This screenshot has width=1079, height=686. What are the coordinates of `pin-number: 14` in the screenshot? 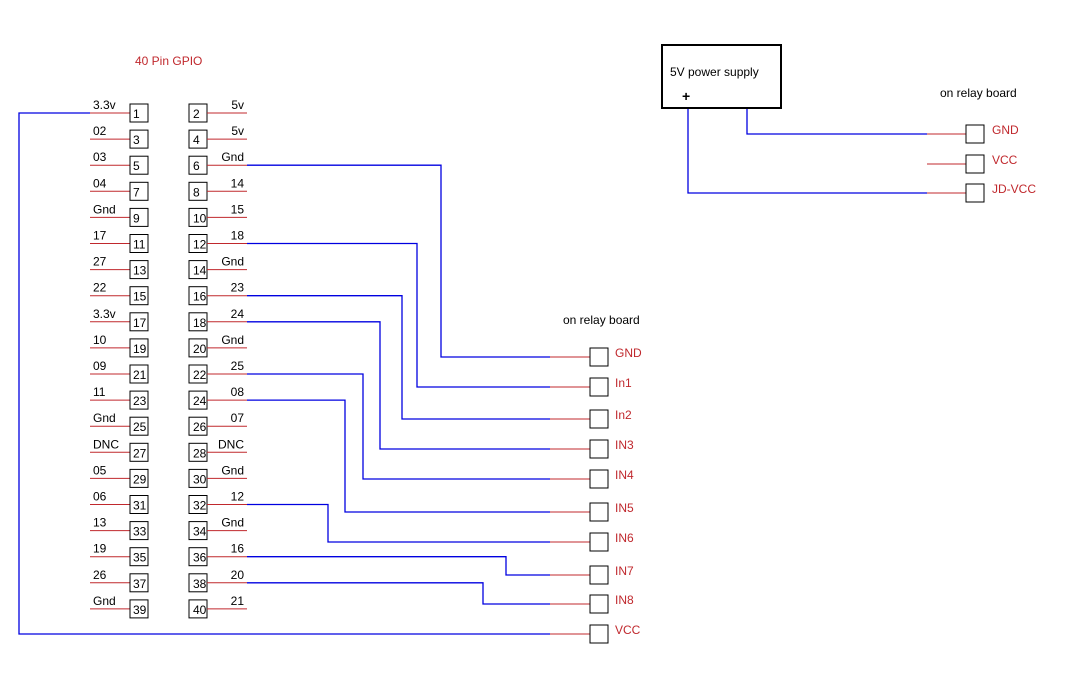 It's located at (200, 271).